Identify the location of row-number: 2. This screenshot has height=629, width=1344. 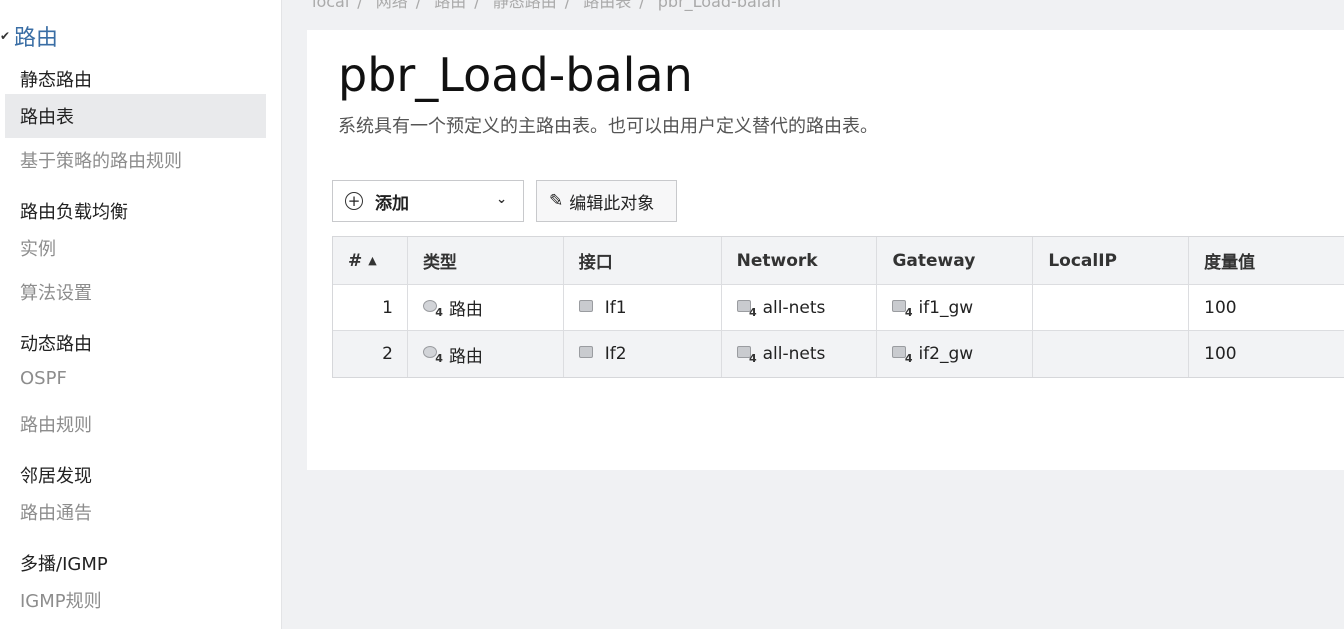
(370, 354).